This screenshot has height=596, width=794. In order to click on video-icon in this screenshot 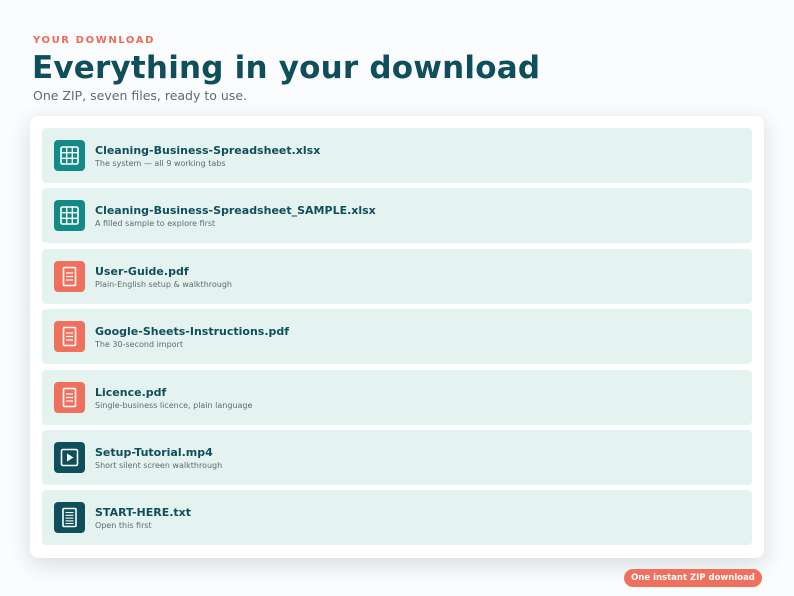, I will do `click(69, 457)`.